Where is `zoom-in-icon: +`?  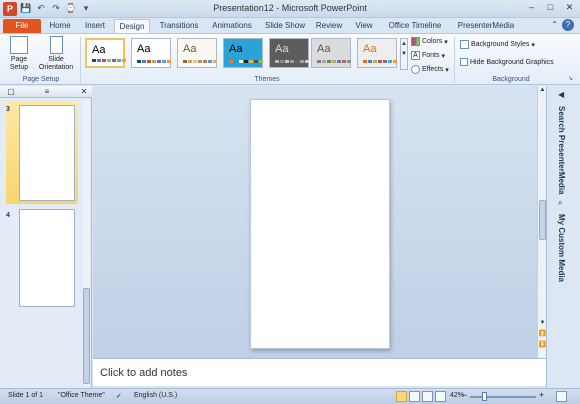 zoom-in-icon: + is located at coordinates (541, 395).